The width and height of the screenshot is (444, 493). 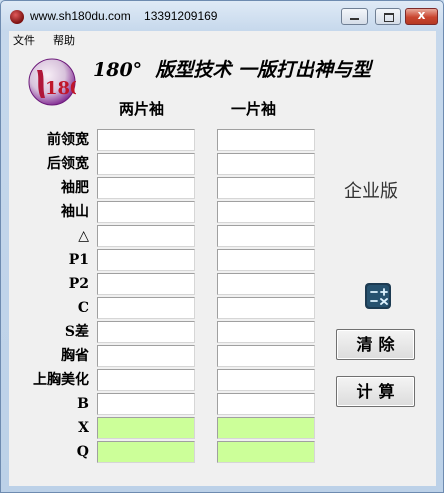 I want to click on app-logo-icon: 180°, so click(x=52, y=82).